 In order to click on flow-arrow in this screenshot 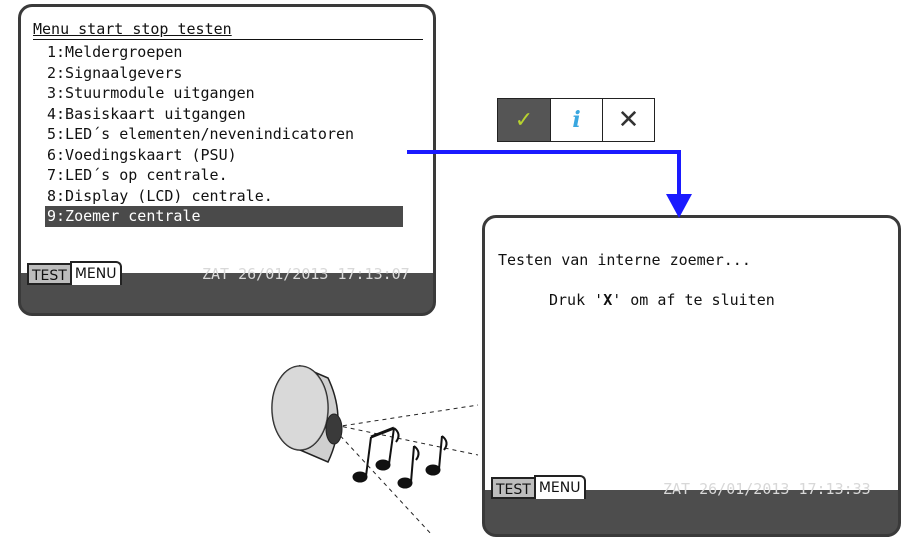, I will do `click(549, 184)`.